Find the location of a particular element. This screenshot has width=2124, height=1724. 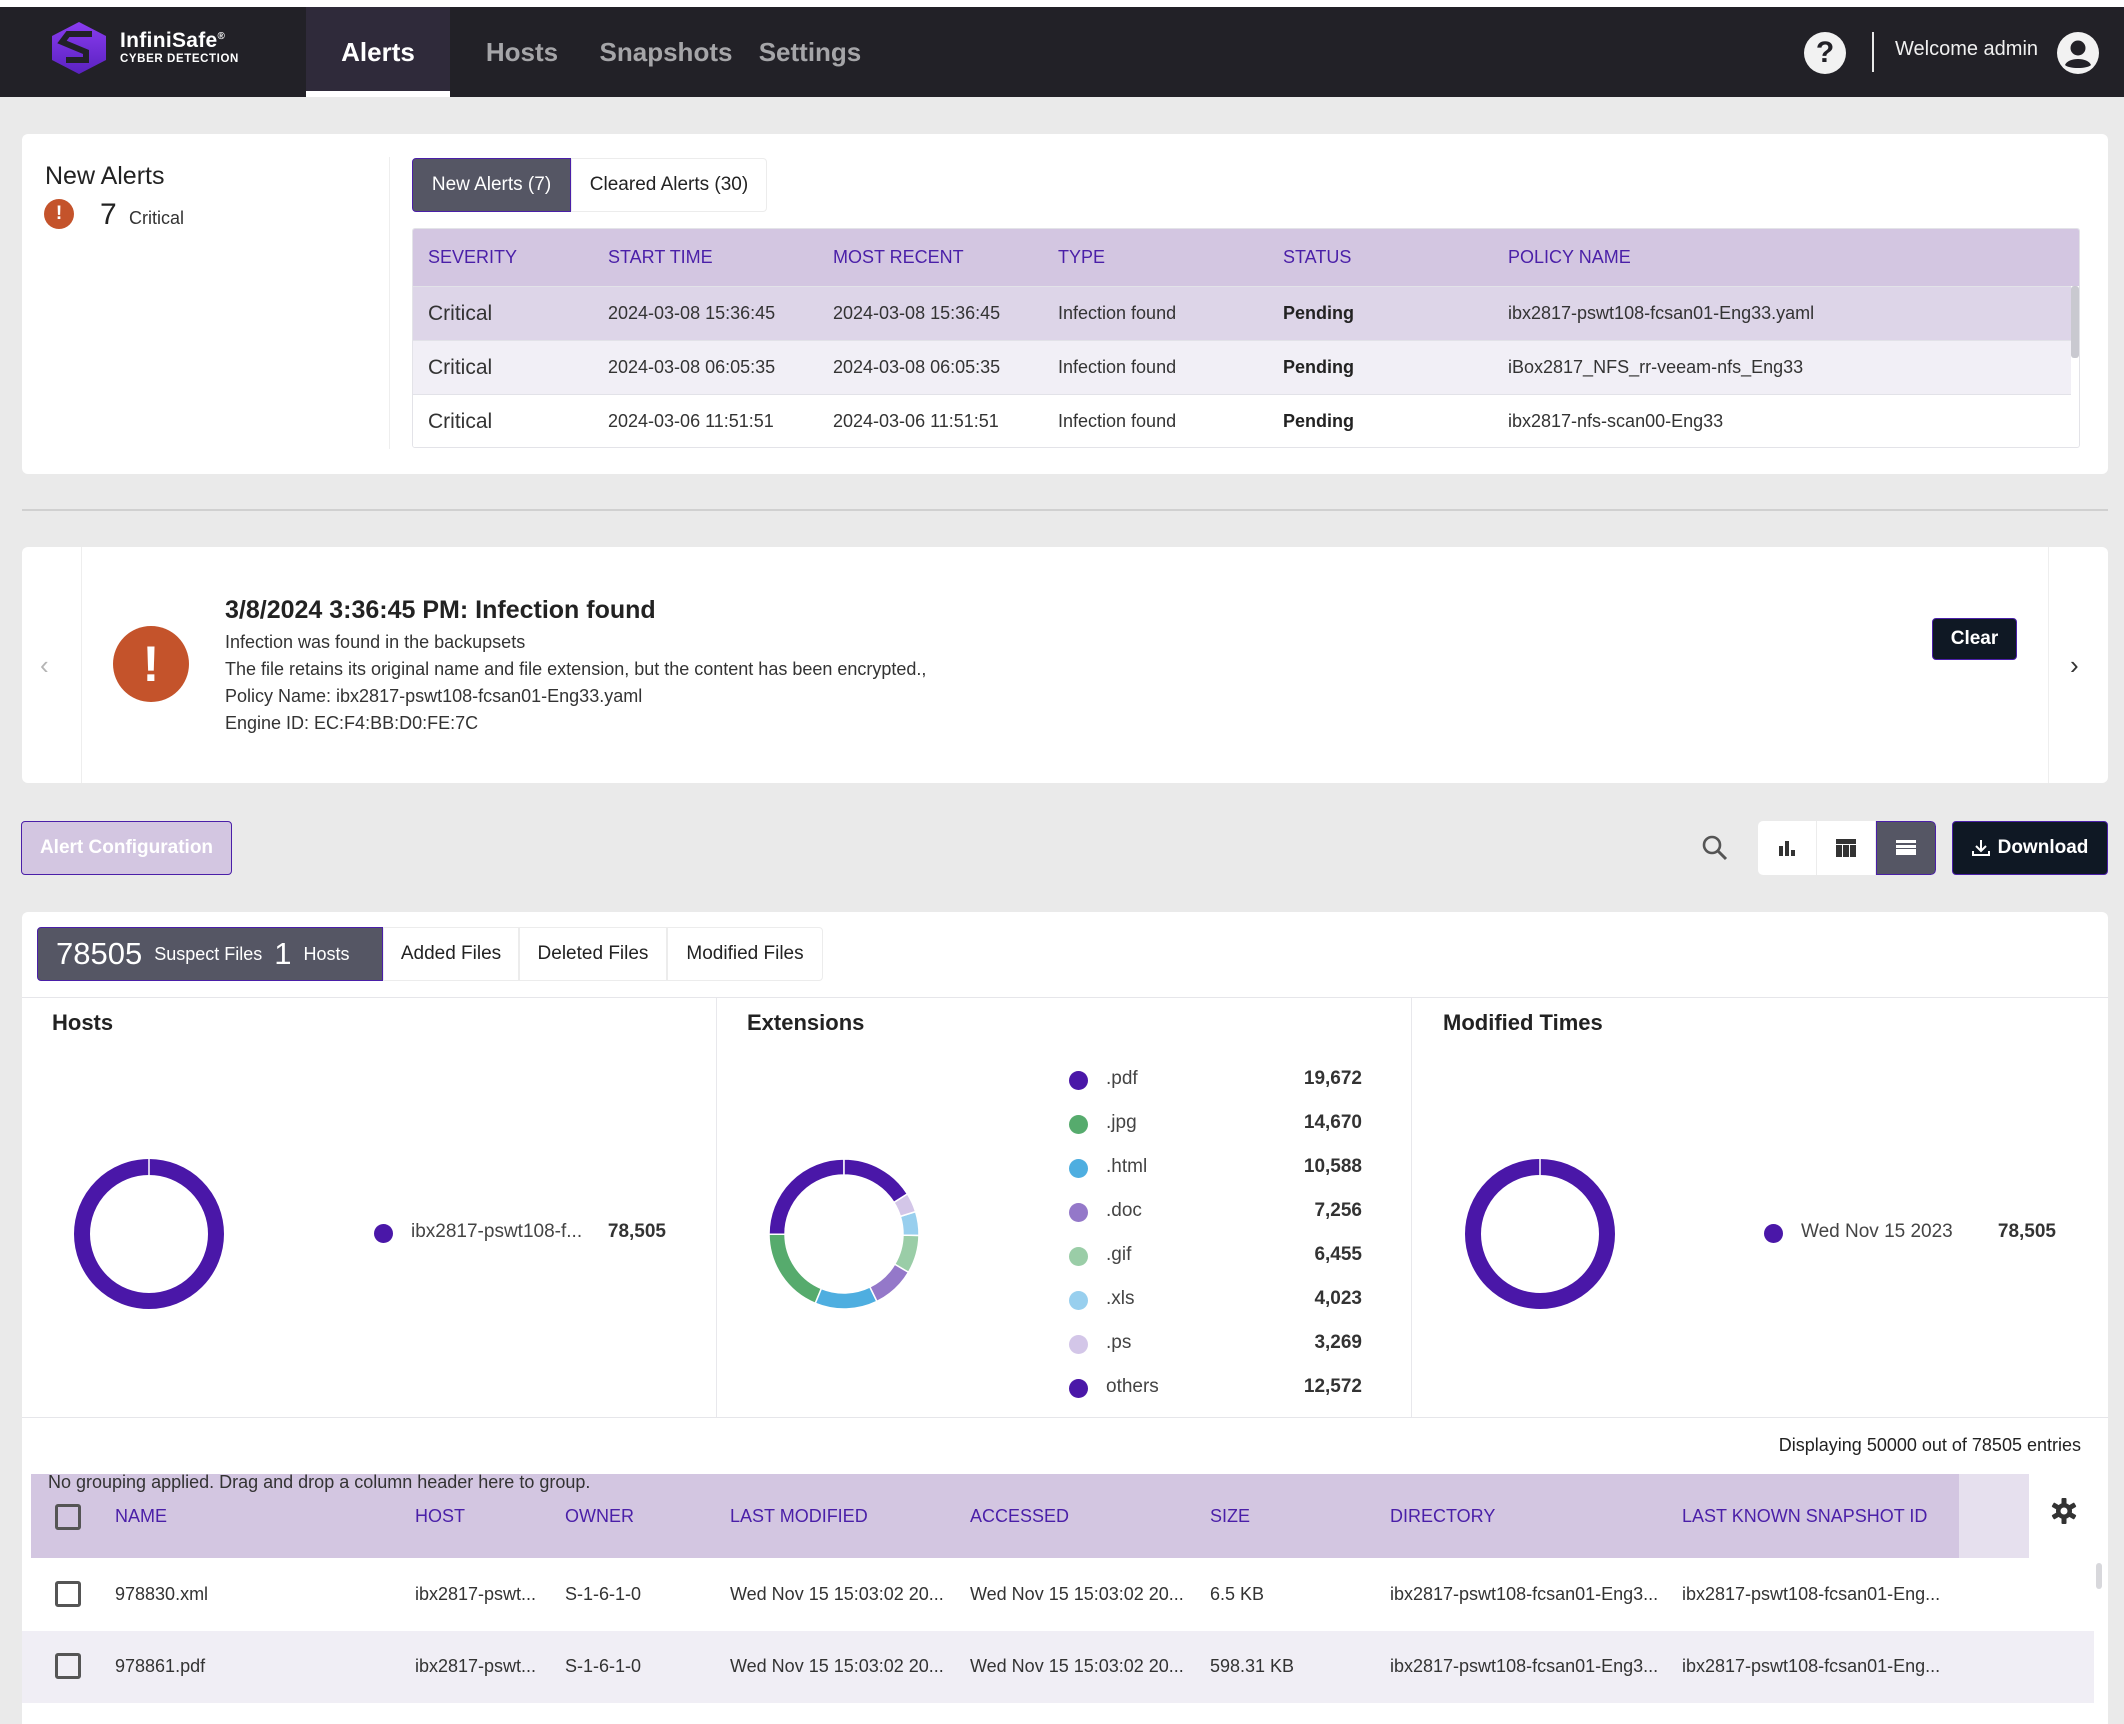

column-header-size: SIZE is located at coordinates (1230, 1516).